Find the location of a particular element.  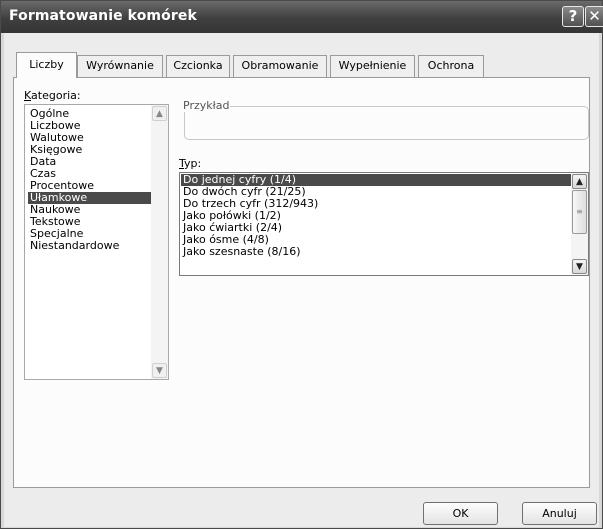

tab-czcionka: Czcionka is located at coordinates (198, 66).